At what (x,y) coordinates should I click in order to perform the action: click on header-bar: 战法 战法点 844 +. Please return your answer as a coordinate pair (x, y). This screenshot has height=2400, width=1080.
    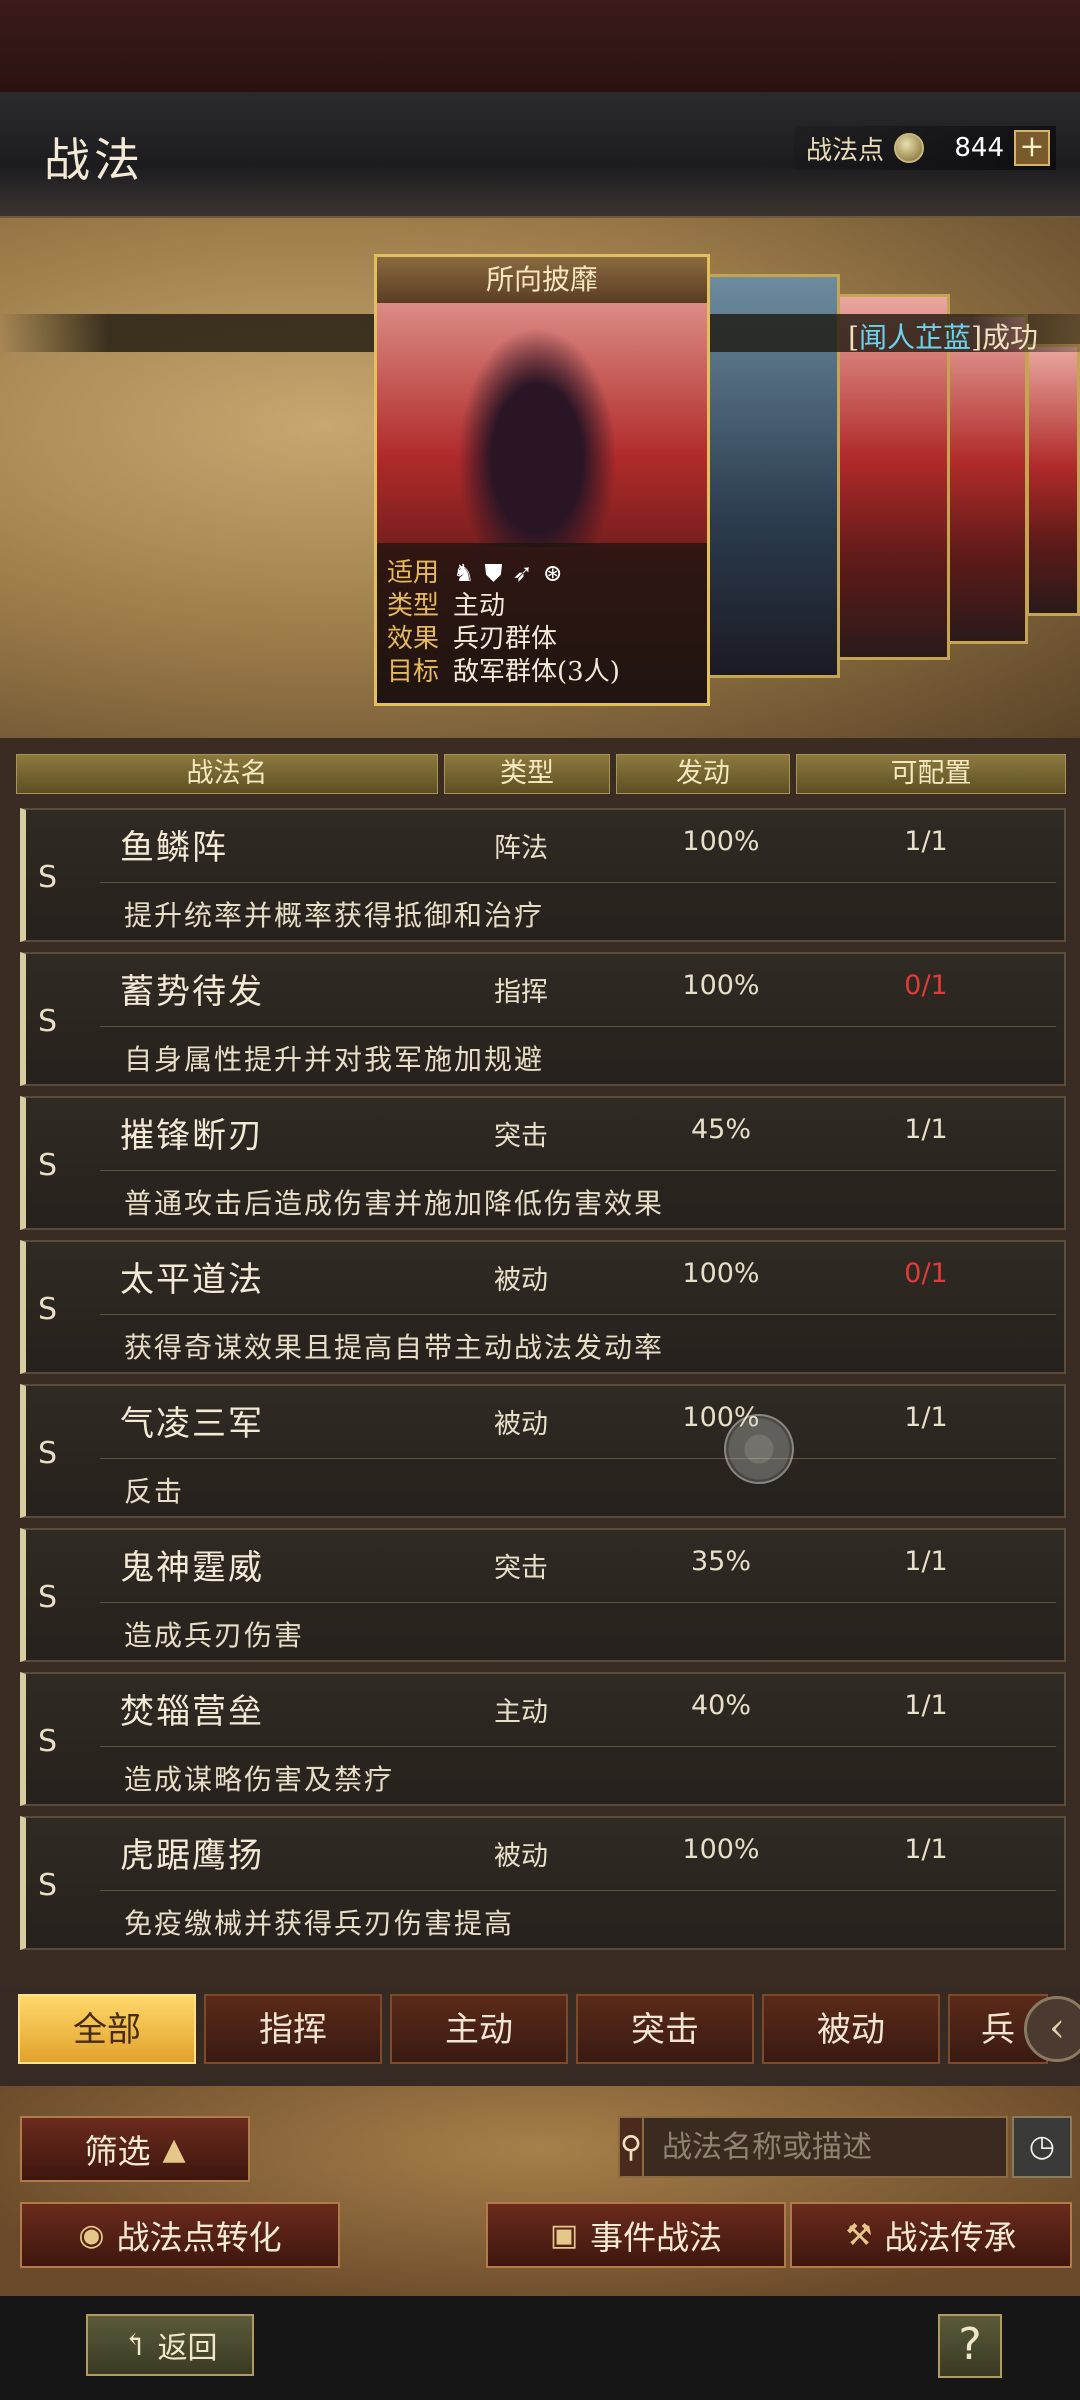
    Looking at the image, I should click on (540, 155).